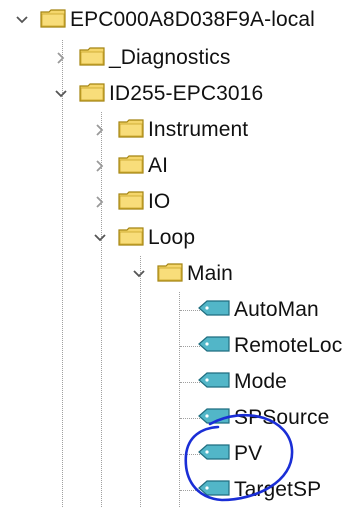  I want to click on tree-node-instrument: Instrument, so click(170, 130).